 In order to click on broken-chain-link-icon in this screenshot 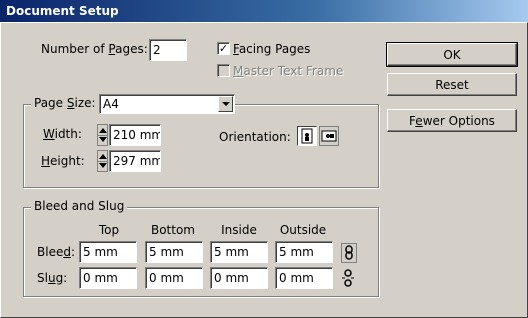, I will do `click(348, 278)`.